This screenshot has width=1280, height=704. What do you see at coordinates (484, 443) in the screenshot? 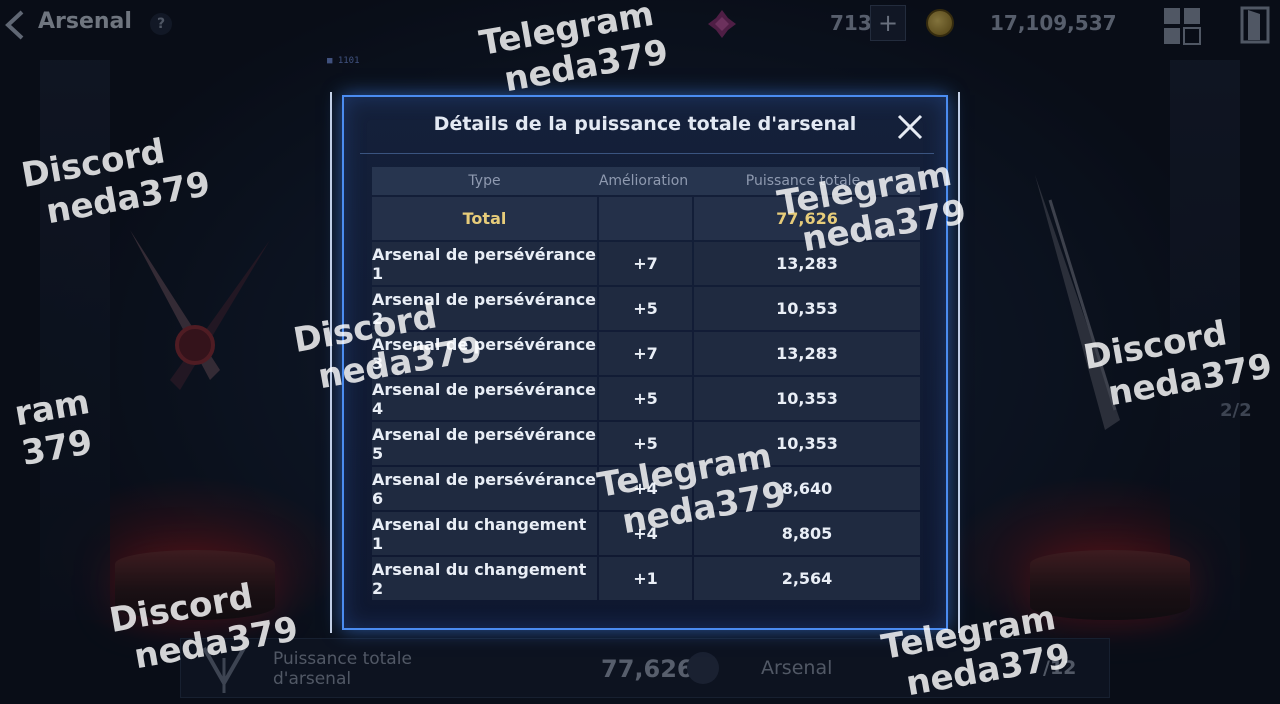
I see `cell-type: Arsenal de persévérance 5` at bounding box center [484, 443].